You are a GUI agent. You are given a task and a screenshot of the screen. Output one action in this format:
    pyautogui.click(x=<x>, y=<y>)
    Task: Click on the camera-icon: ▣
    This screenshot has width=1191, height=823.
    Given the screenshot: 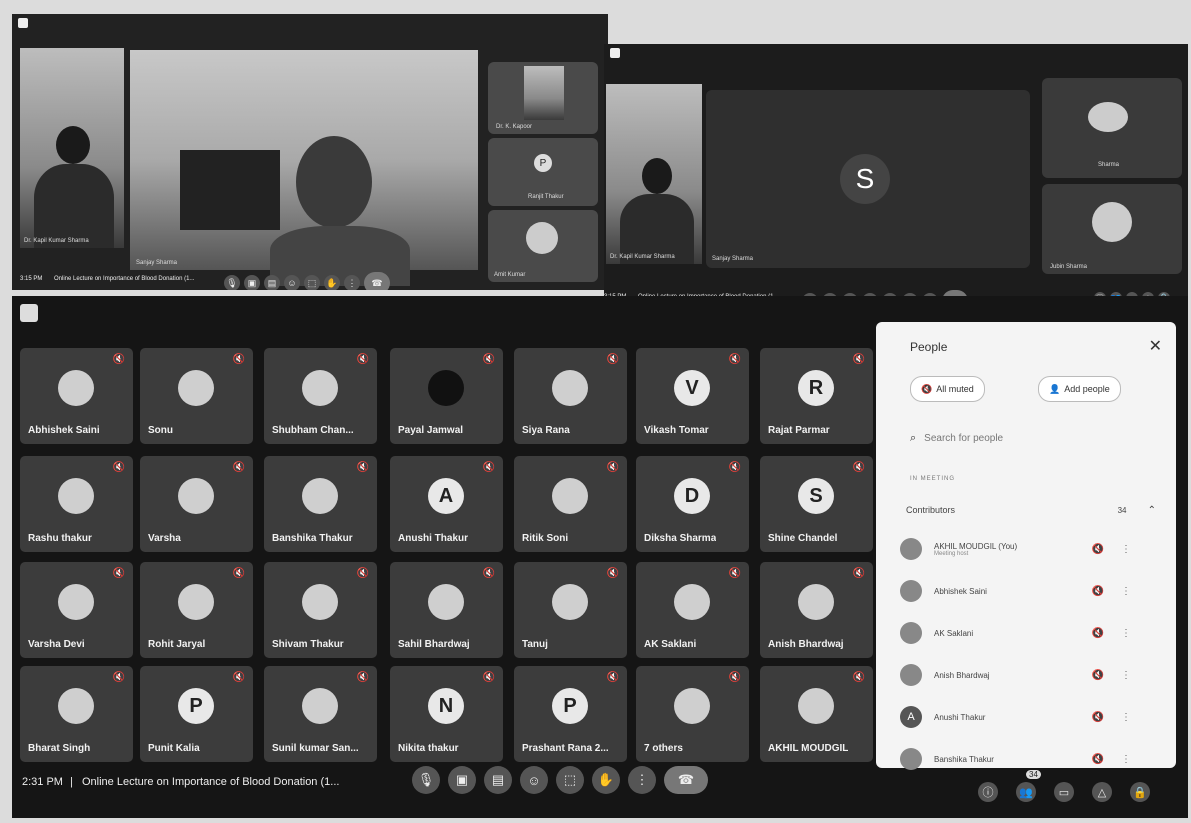 What is the action you would take?
    pyautogui.click(x=252, y=282)
    